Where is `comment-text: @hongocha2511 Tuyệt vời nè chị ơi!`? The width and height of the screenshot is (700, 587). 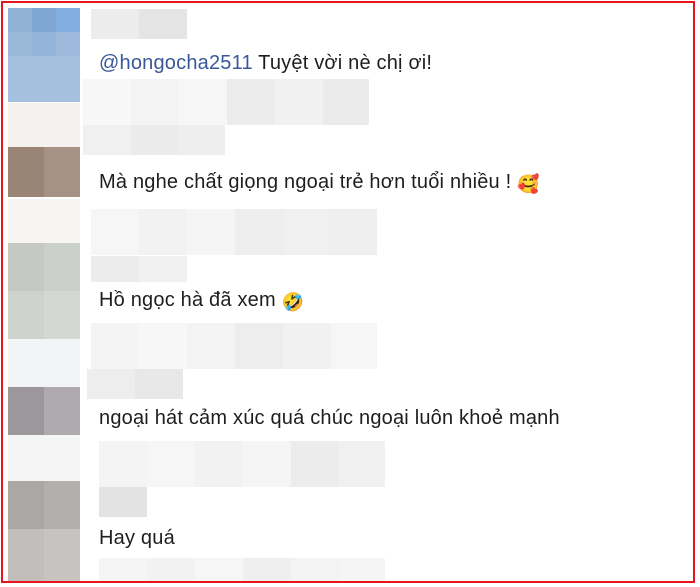
comment-text: @hongocha2511 Tuyệt vời nè chị ơi! is located at coordinates (266, 63).